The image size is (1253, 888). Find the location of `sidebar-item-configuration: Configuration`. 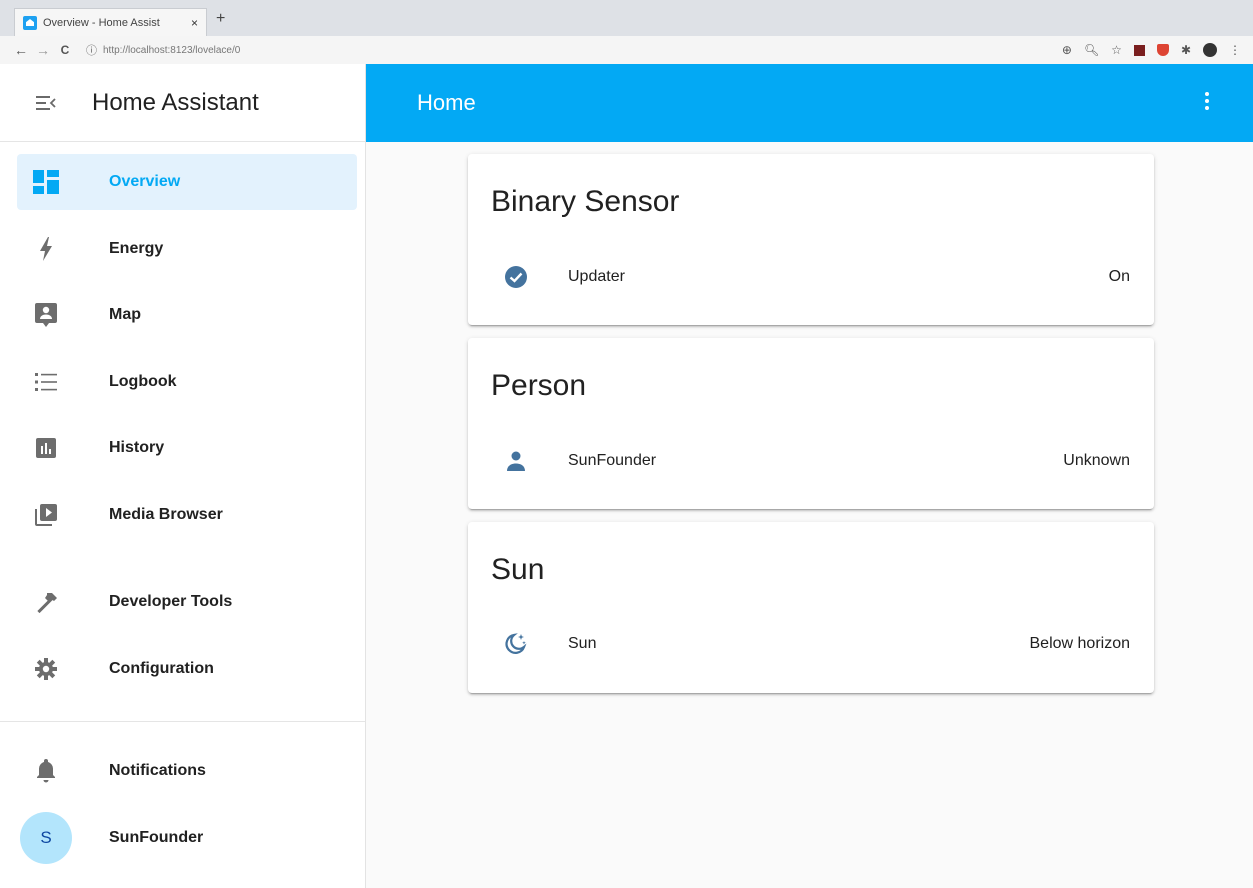

sidebar-item-configuration: Configuration is located at coordinates (187, 669).